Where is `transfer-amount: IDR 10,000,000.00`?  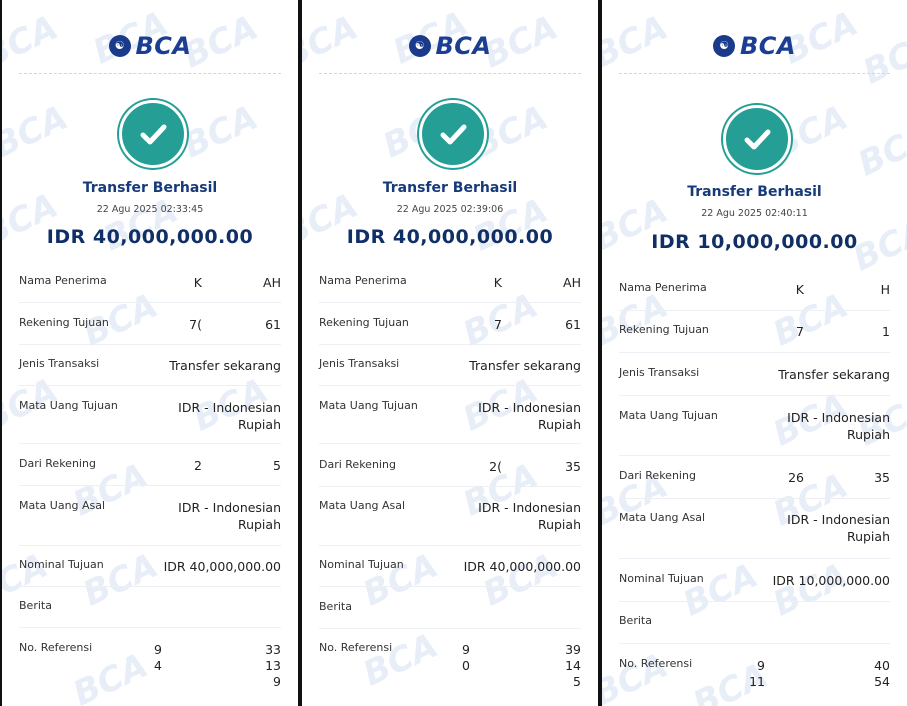
transfer-amount: IDR 10,000,000.00 is located at coordinates (754, 242).